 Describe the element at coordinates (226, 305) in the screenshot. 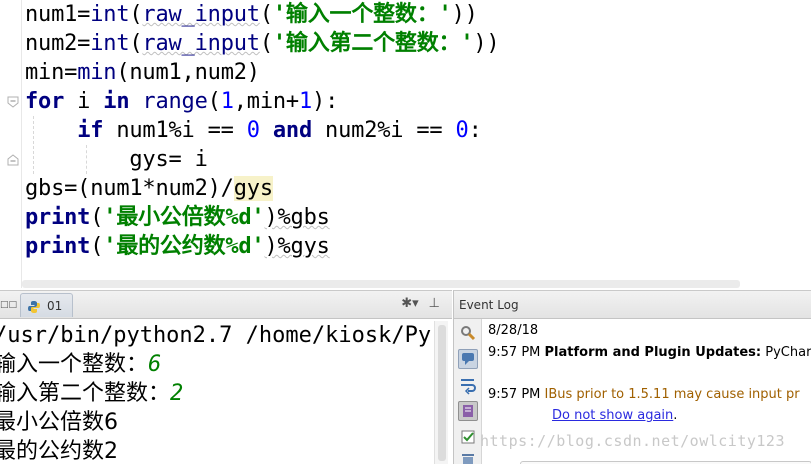

I see `run-panel-header: □□ 01 ✱▾ ⊥` at that location.